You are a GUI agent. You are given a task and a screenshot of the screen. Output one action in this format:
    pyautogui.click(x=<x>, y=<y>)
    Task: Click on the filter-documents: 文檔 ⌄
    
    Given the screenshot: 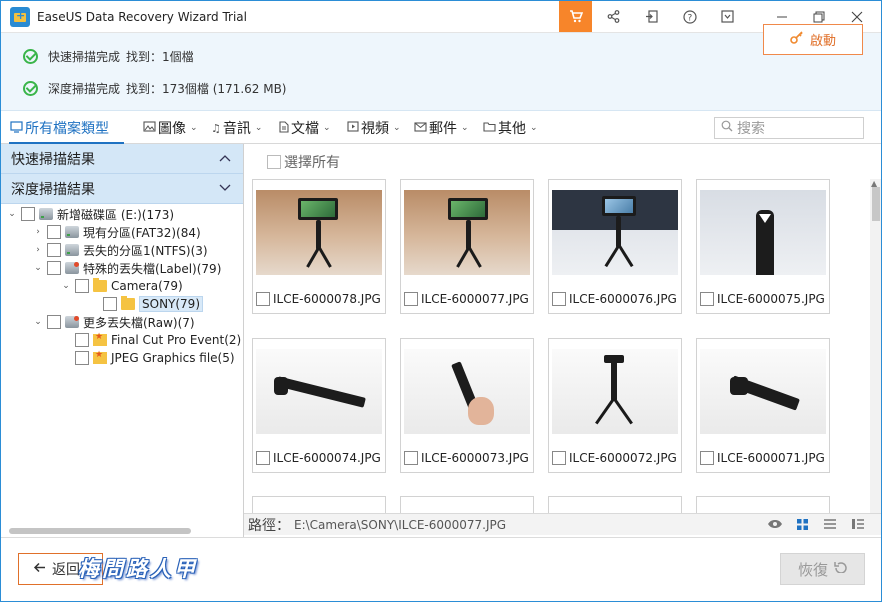 What is the action you would take?
    pyautogui.click(x=305, y=128)
    